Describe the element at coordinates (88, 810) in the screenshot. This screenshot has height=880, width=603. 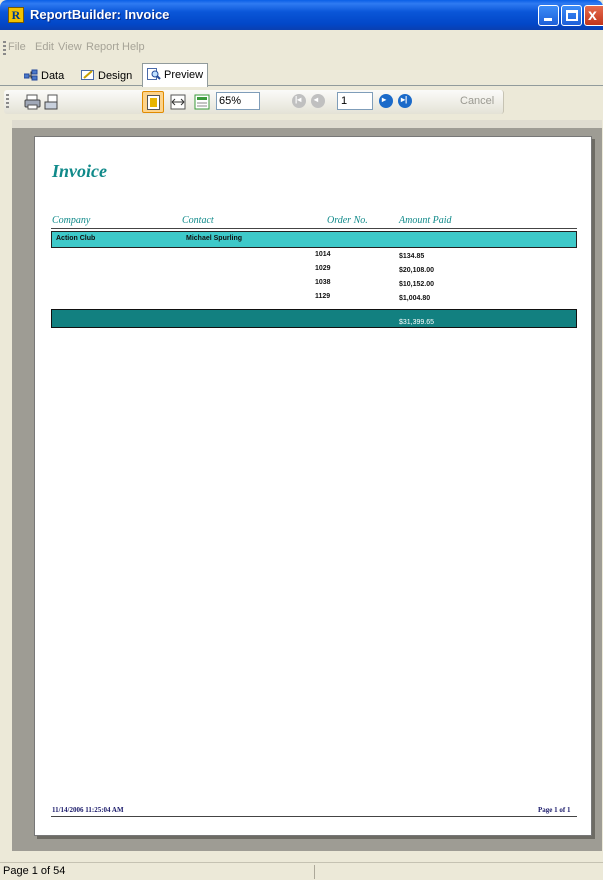
I see `print-date: 11/14/2006 11:25:04 AM` at that location.